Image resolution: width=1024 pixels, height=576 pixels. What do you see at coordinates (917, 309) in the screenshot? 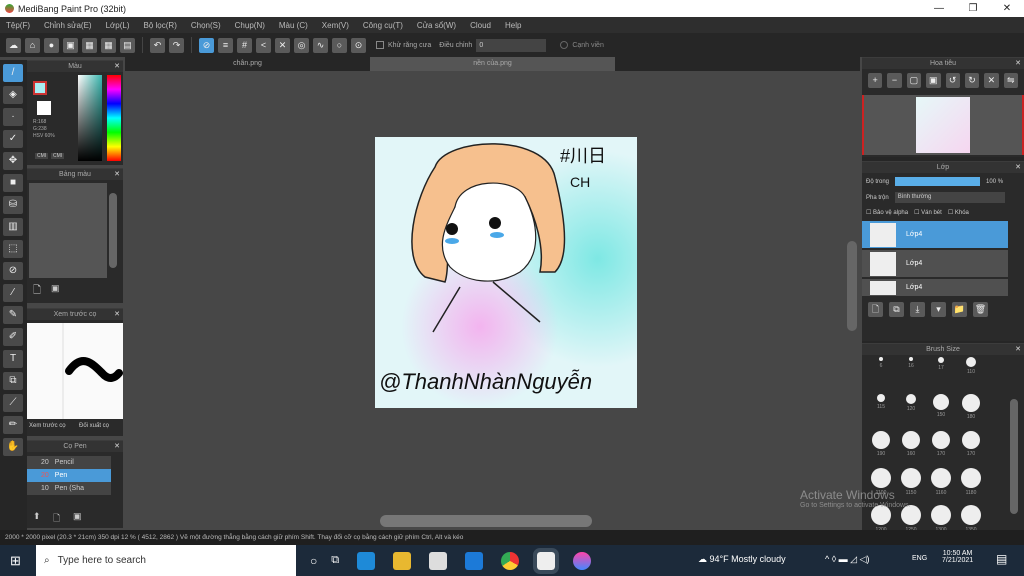
I see `merge-layer-icon: ⤓` at bounding box center [917, 309].